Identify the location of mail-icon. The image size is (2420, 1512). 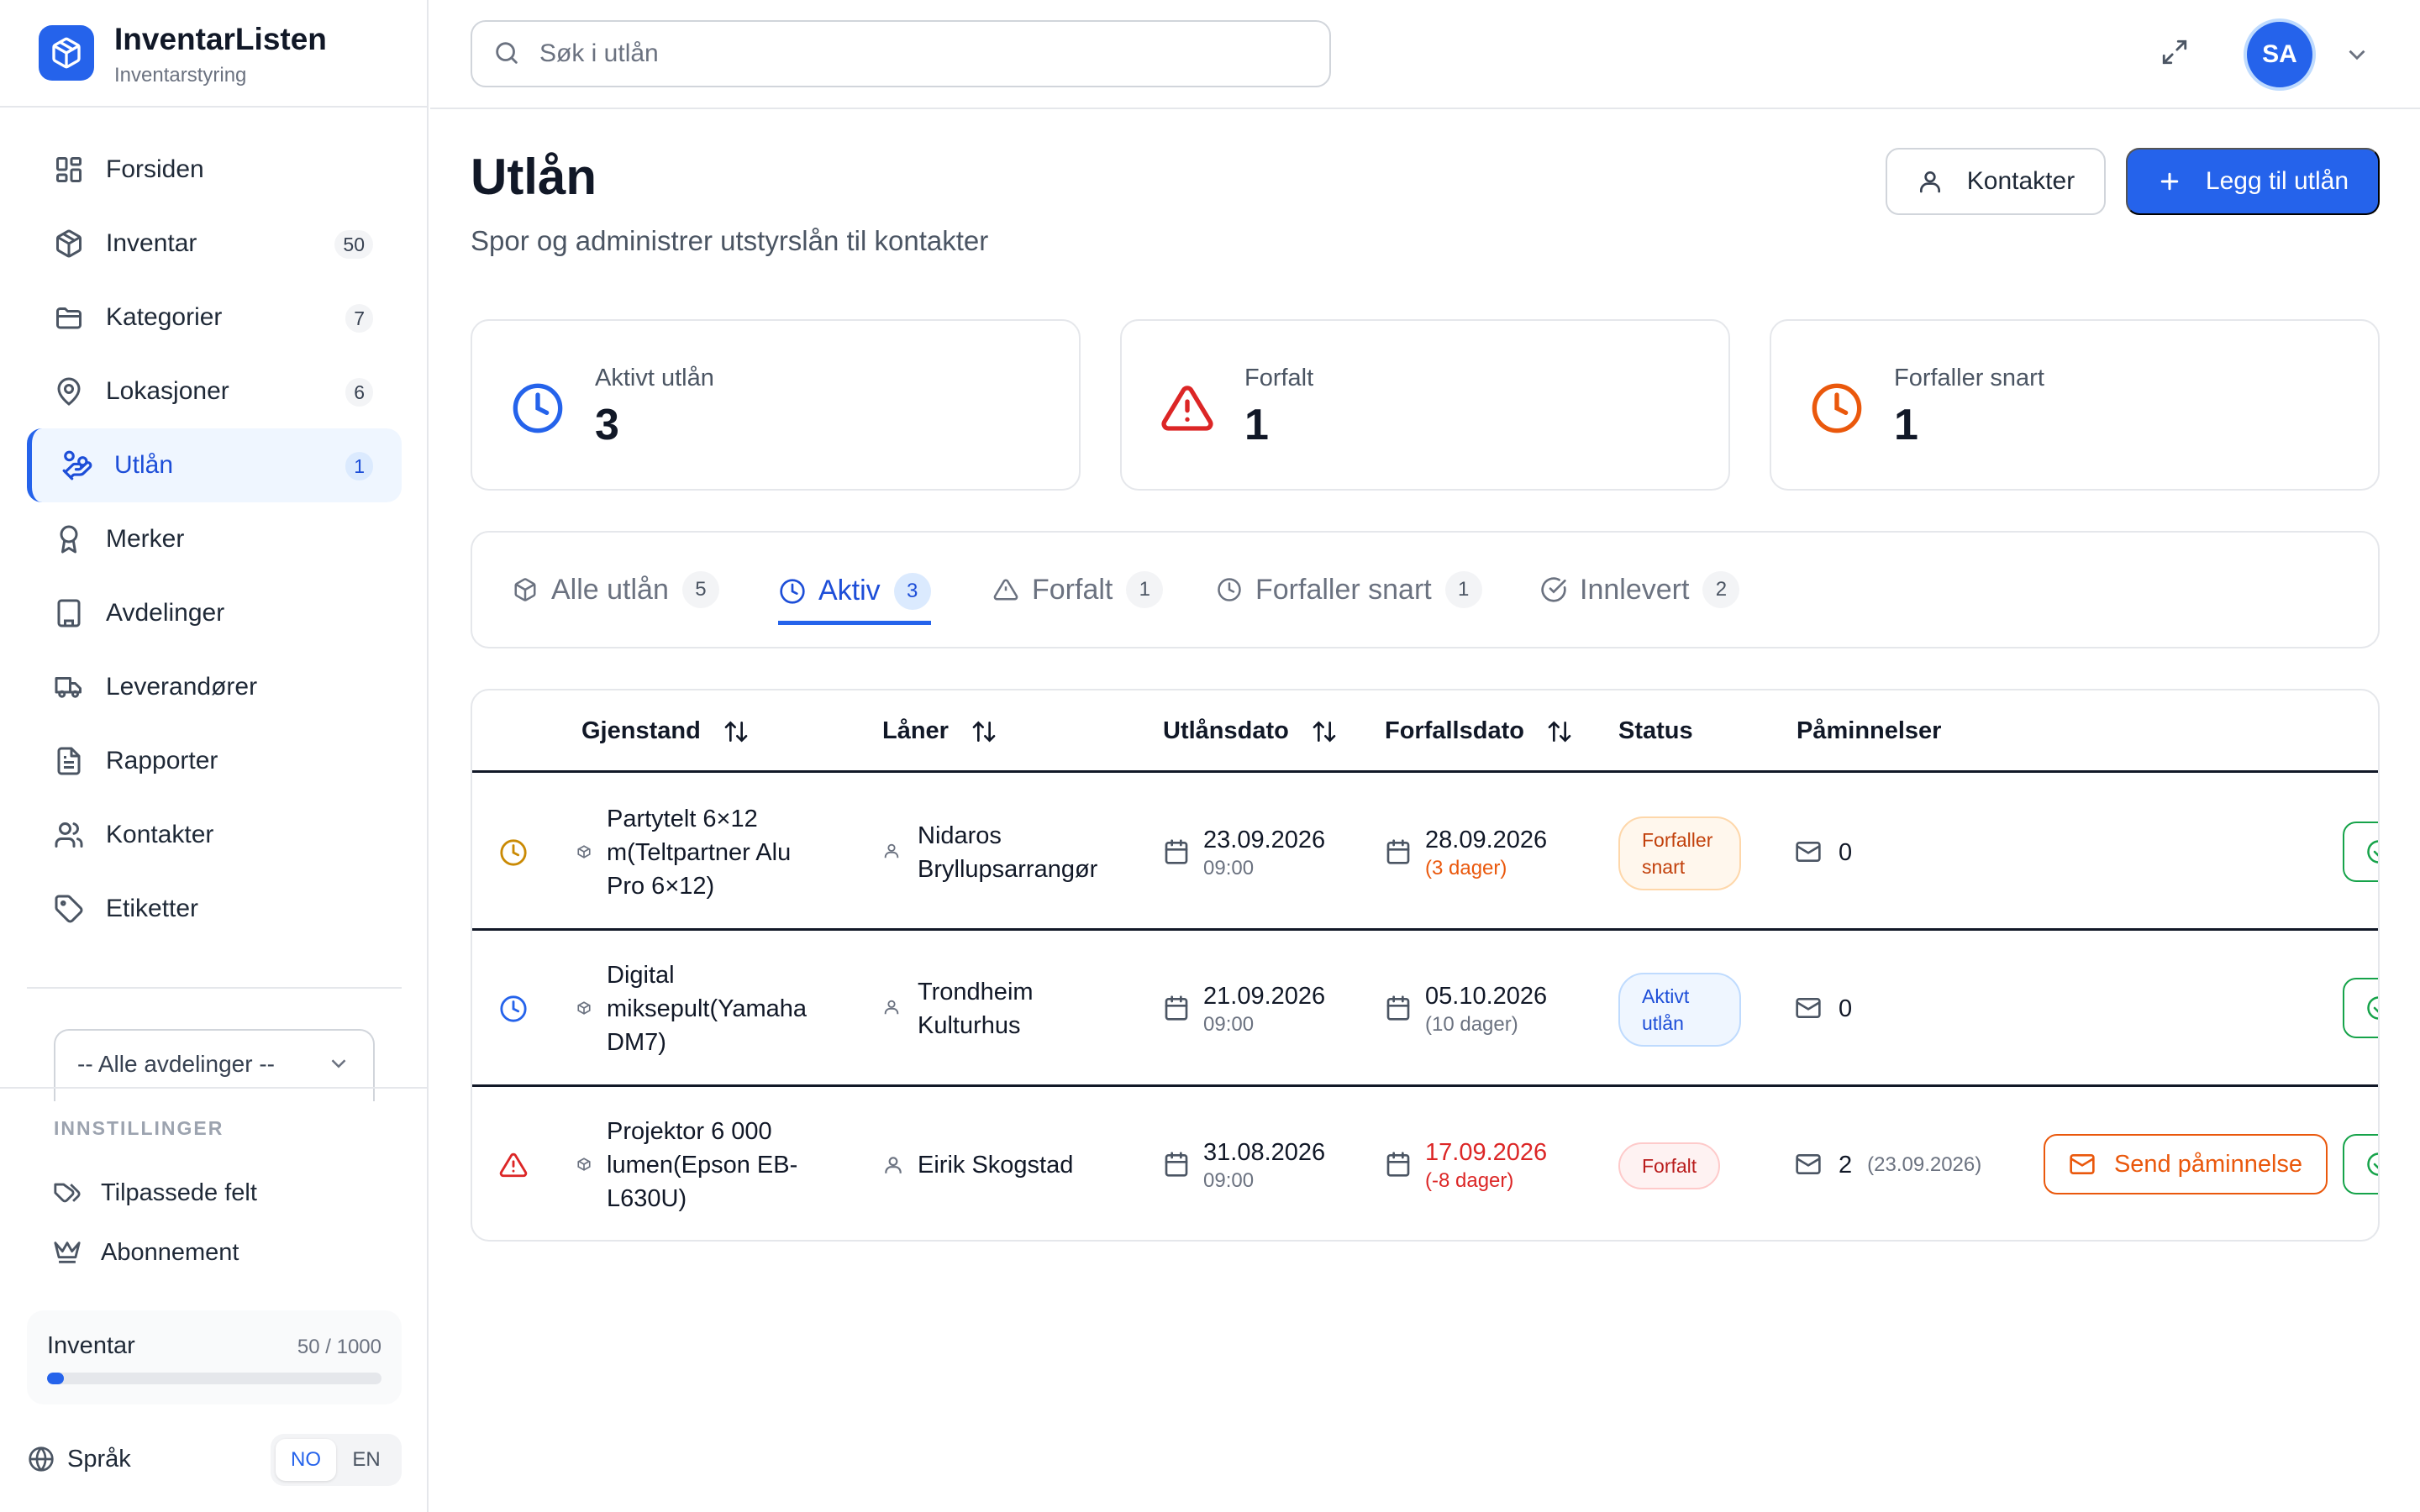
(1809, 852).